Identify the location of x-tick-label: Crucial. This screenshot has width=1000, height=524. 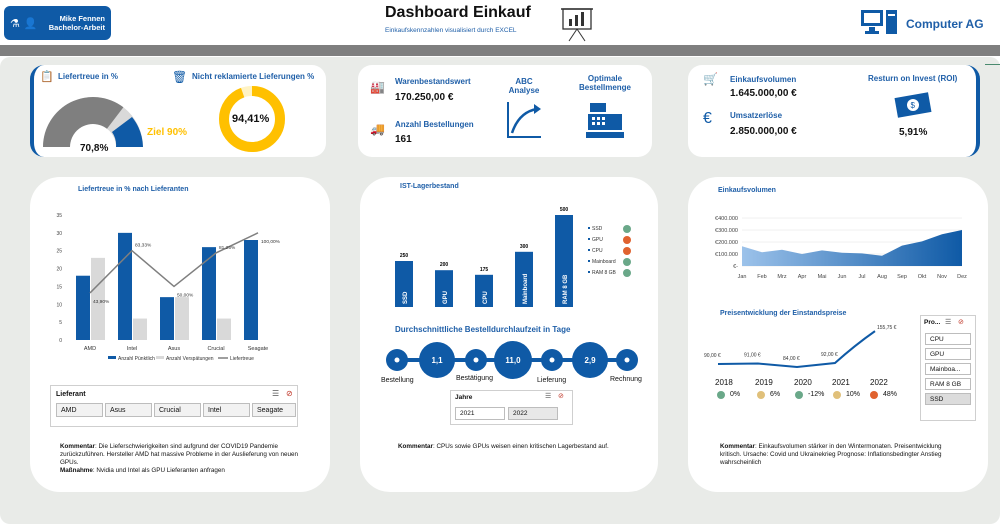
(215, 349).